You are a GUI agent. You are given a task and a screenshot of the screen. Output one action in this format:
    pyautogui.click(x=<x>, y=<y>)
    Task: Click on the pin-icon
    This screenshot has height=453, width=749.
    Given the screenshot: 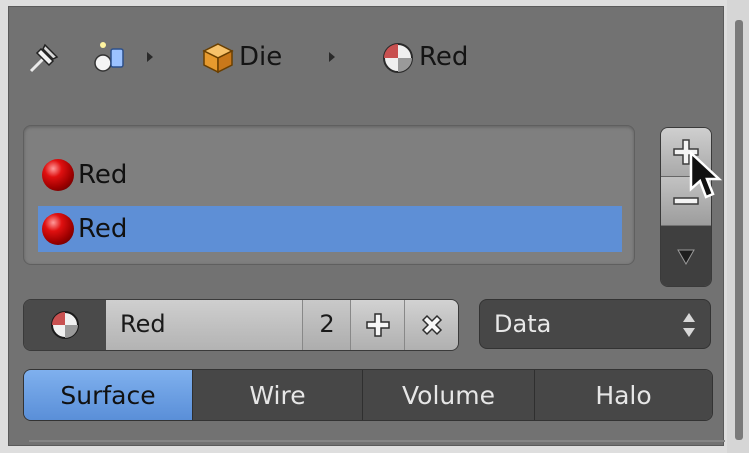 What is the action you would take?
    pyautogui.click(x=45, y=57)
    